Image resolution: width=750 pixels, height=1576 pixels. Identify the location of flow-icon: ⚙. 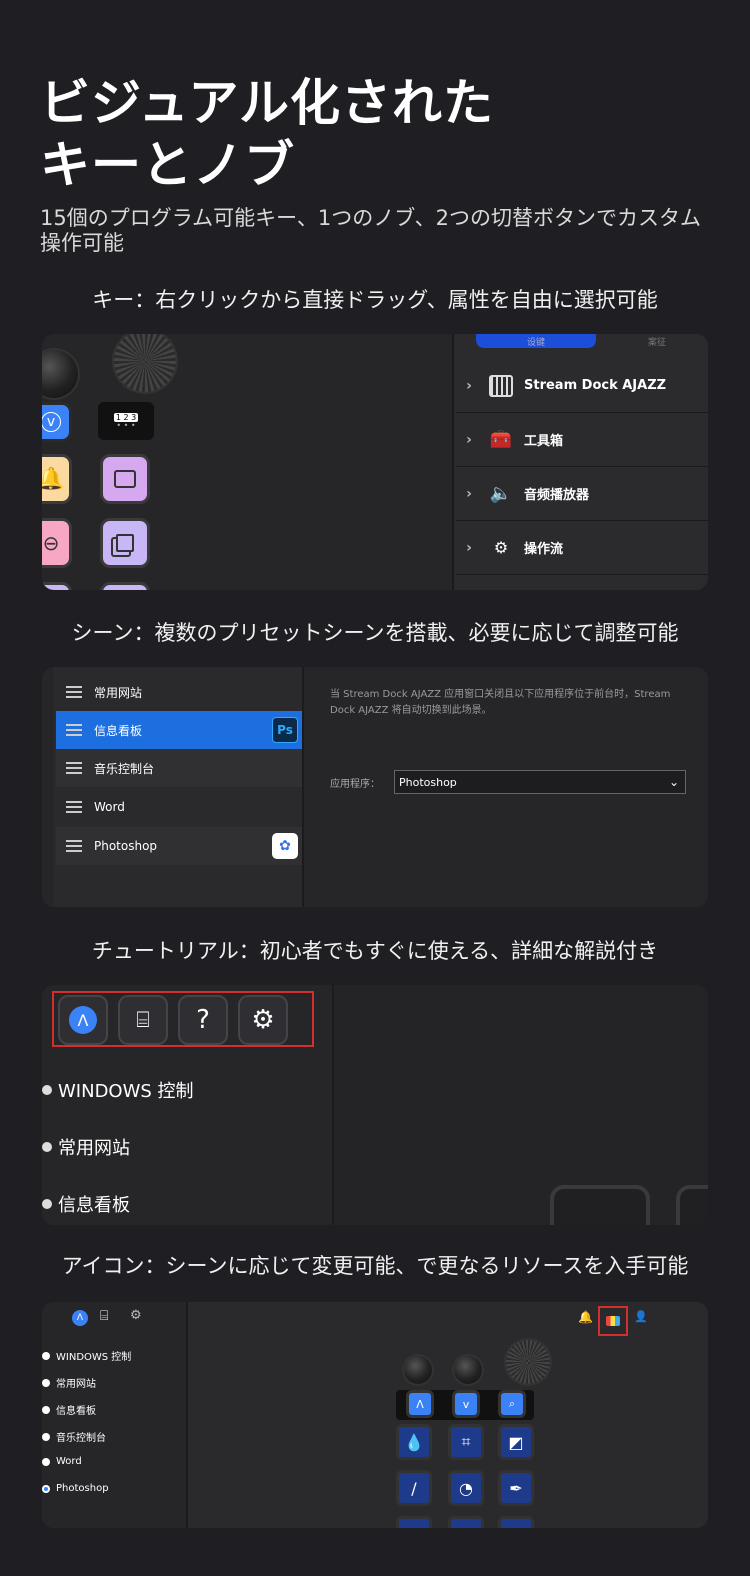
(501, 547).